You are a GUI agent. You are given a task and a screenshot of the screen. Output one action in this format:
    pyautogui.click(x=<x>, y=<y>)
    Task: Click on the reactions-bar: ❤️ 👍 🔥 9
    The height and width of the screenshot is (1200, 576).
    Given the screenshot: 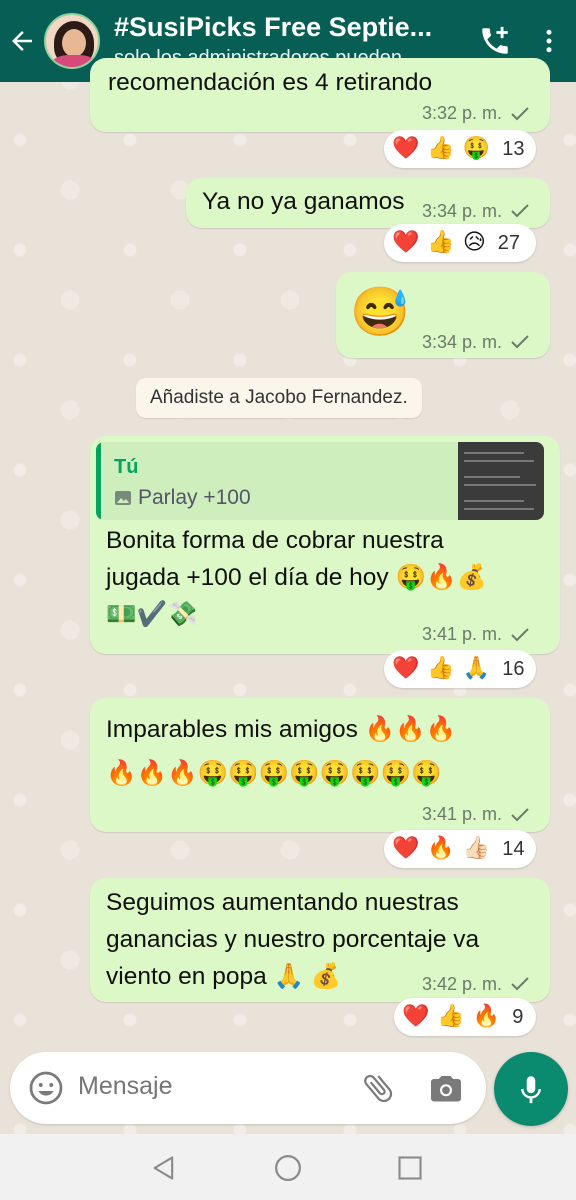 What is the action you would take?
    pyautogui.click(x=465, y=1017)
    